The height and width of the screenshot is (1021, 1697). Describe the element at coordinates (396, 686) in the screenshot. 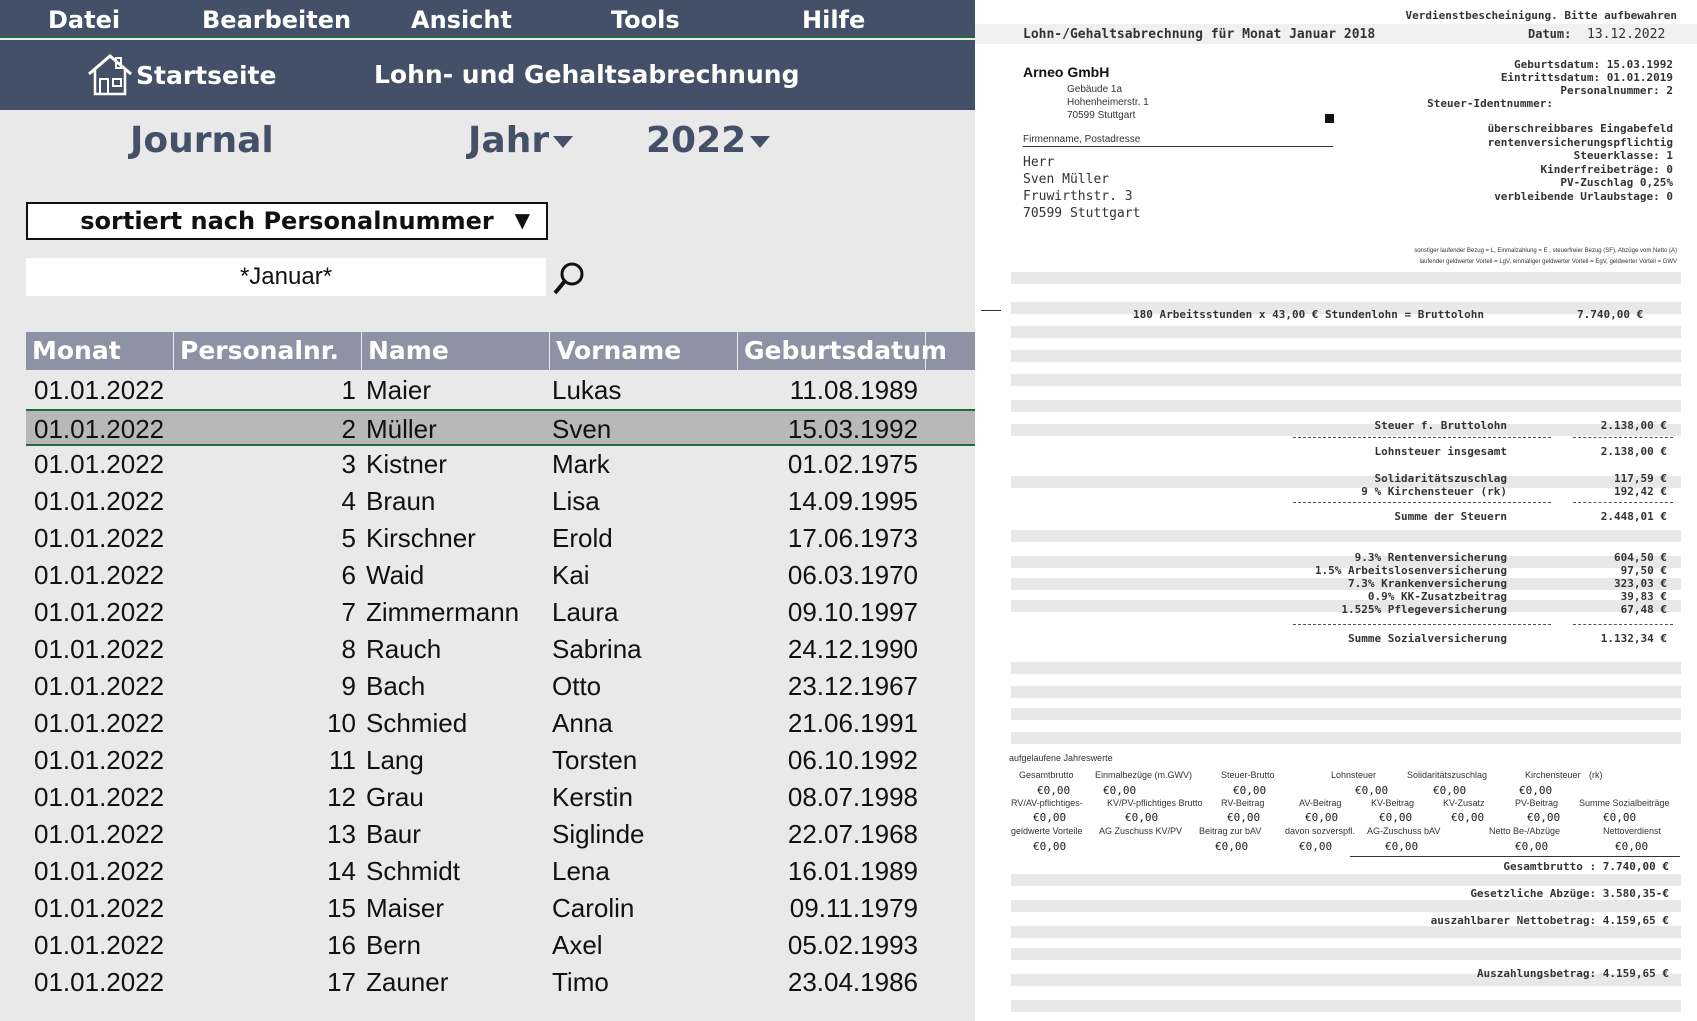

I see `cell-name: Bach` at that location.